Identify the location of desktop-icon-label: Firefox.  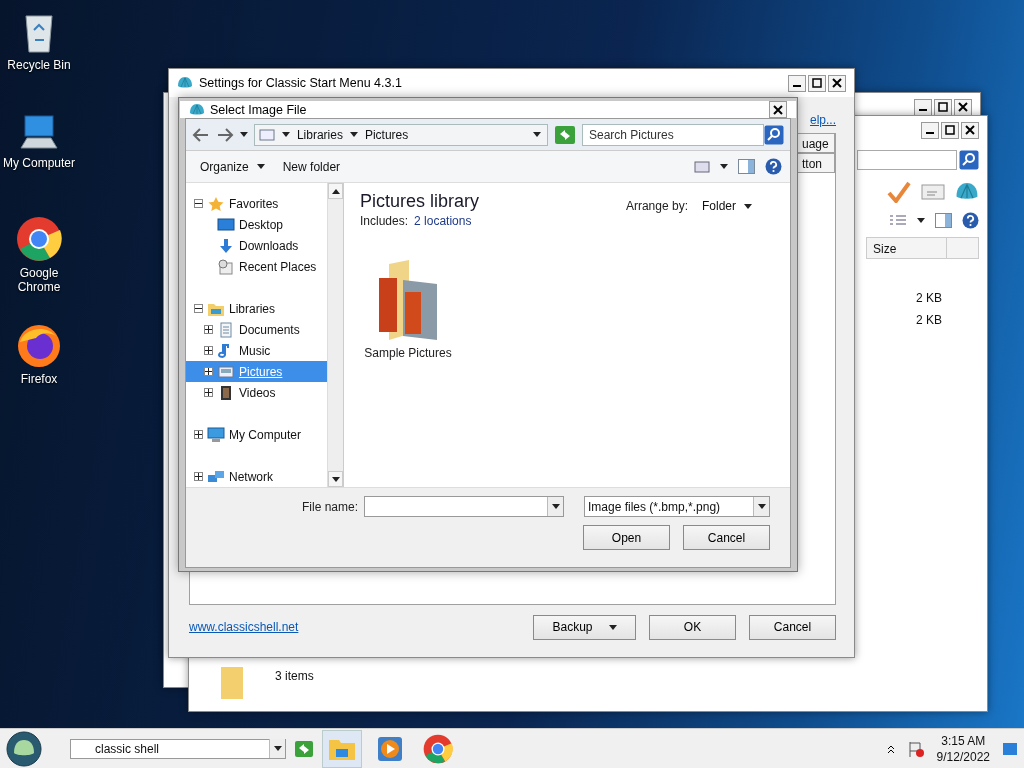
(39, 379).